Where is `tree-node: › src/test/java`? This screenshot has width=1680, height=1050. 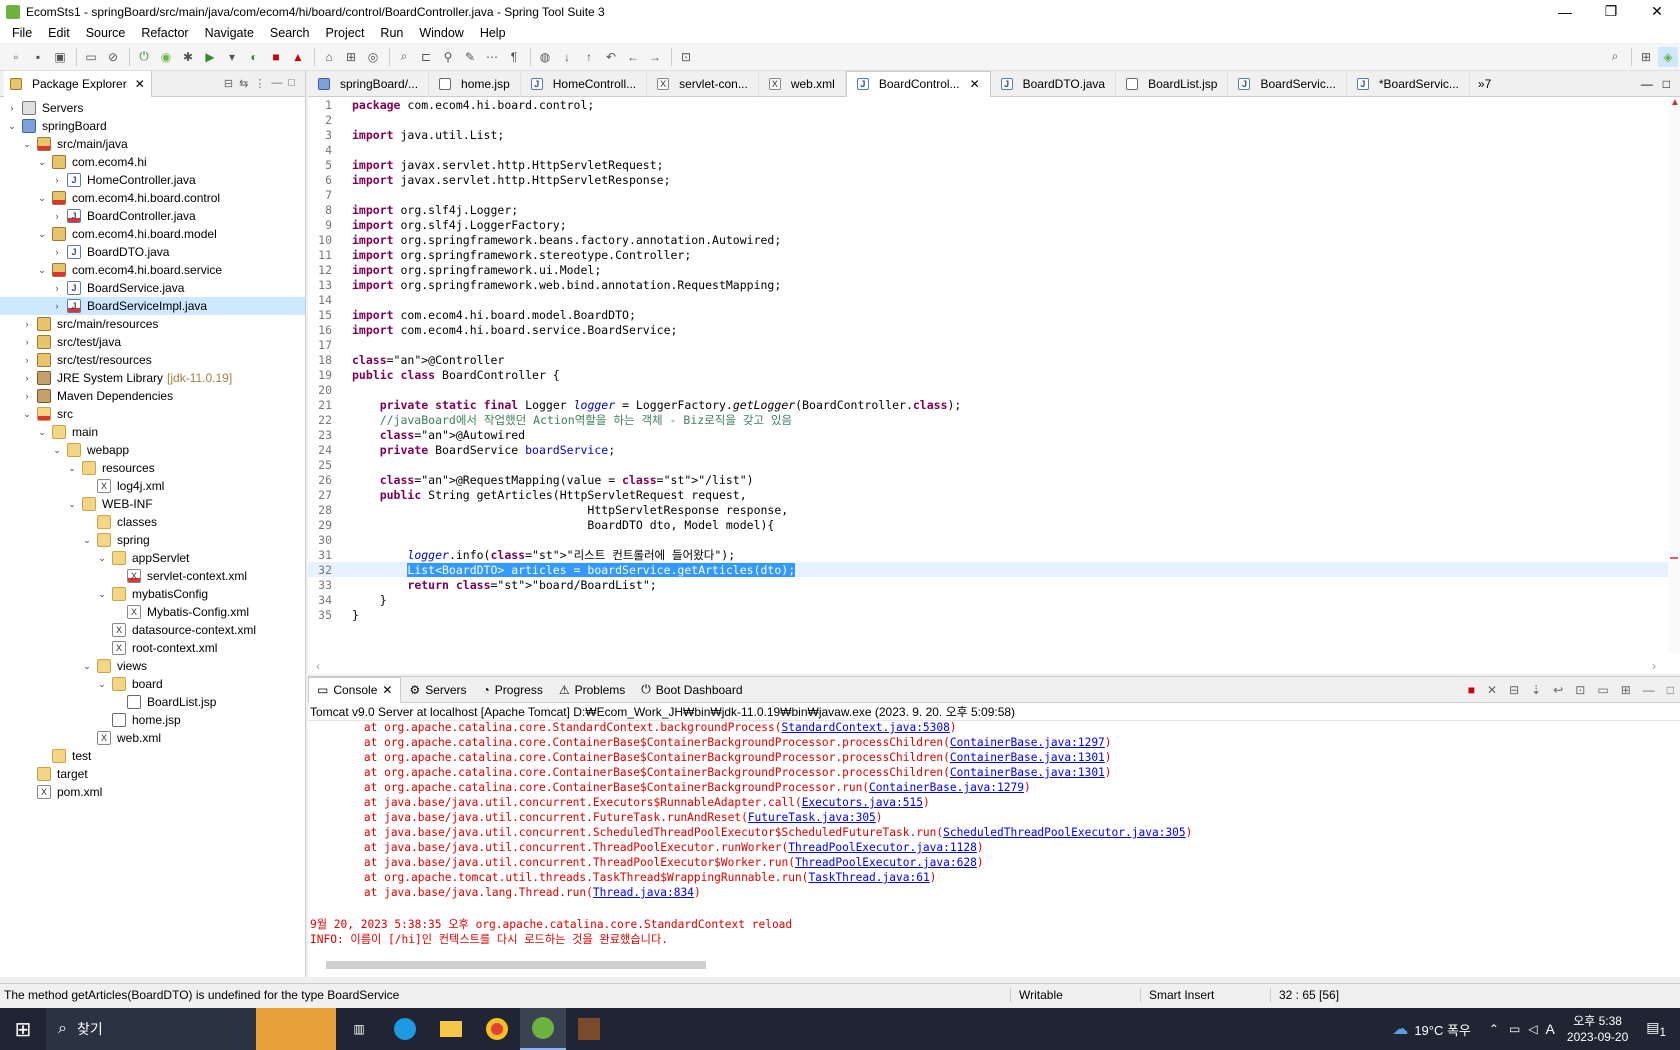
tree-node: › src/test/java is located at coordinates (152, 342).